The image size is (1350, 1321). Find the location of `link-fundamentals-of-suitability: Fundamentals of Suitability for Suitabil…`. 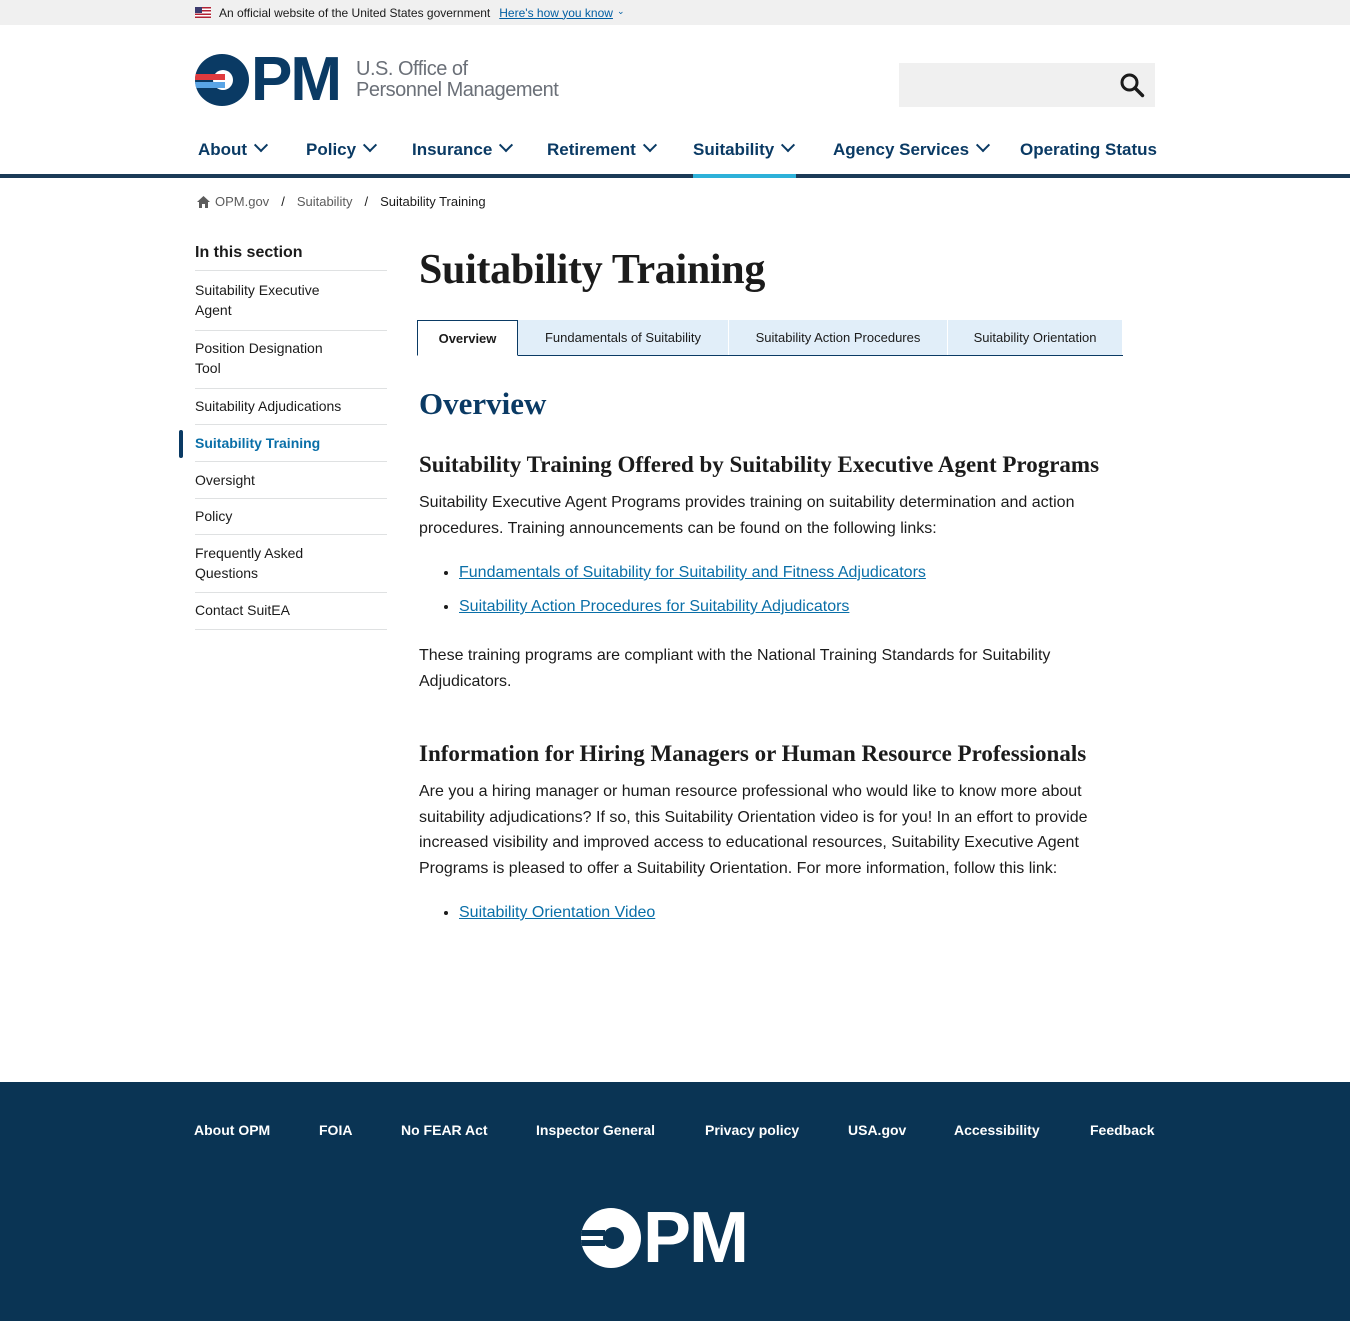

link-fundamentals-of-suitability: Fundamentals of Suitability for Suitabil… is located at coordinates (692, 572).